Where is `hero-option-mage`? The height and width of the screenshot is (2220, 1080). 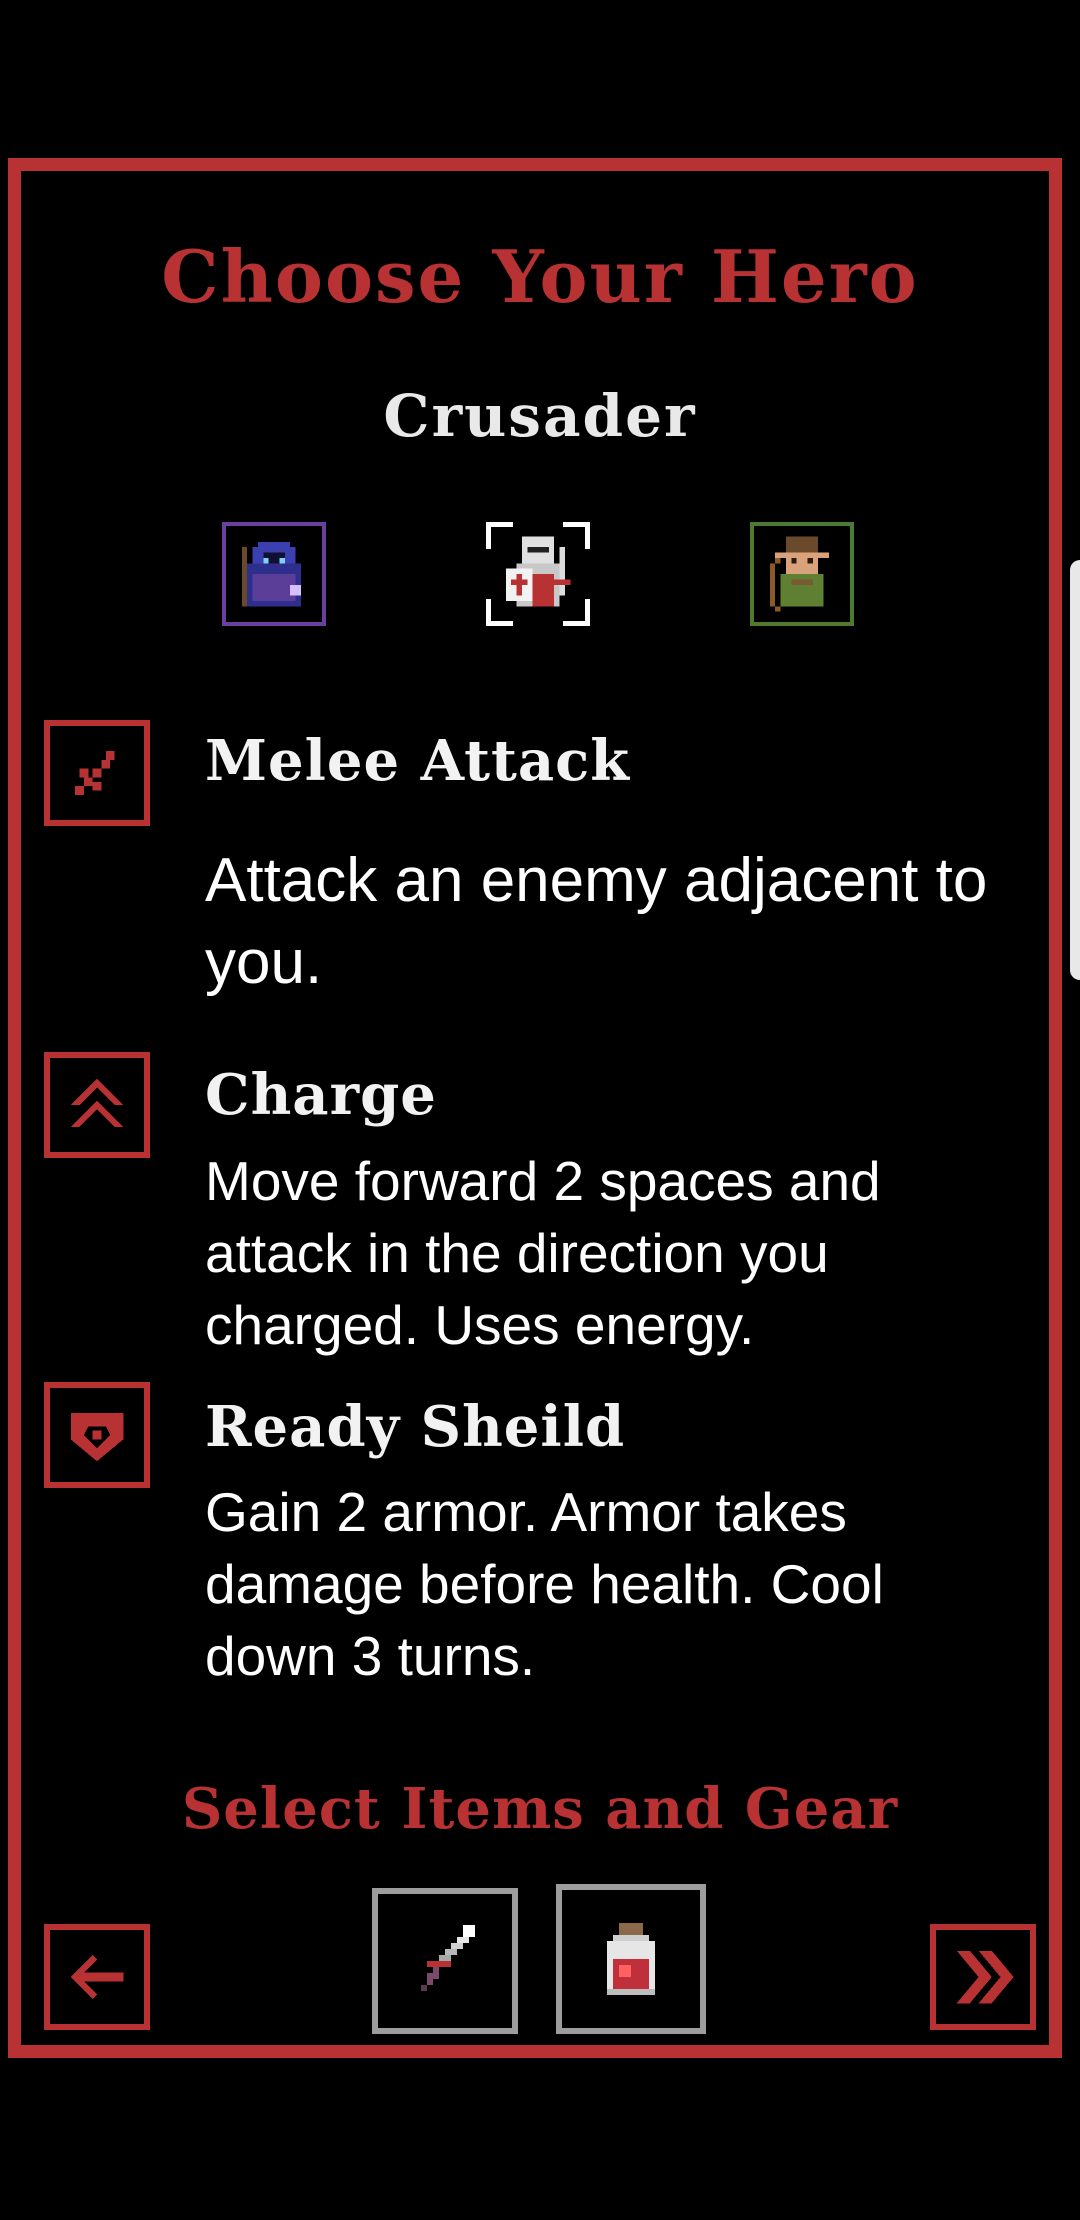
hero-option-mage is located at coordinates (274, 574).